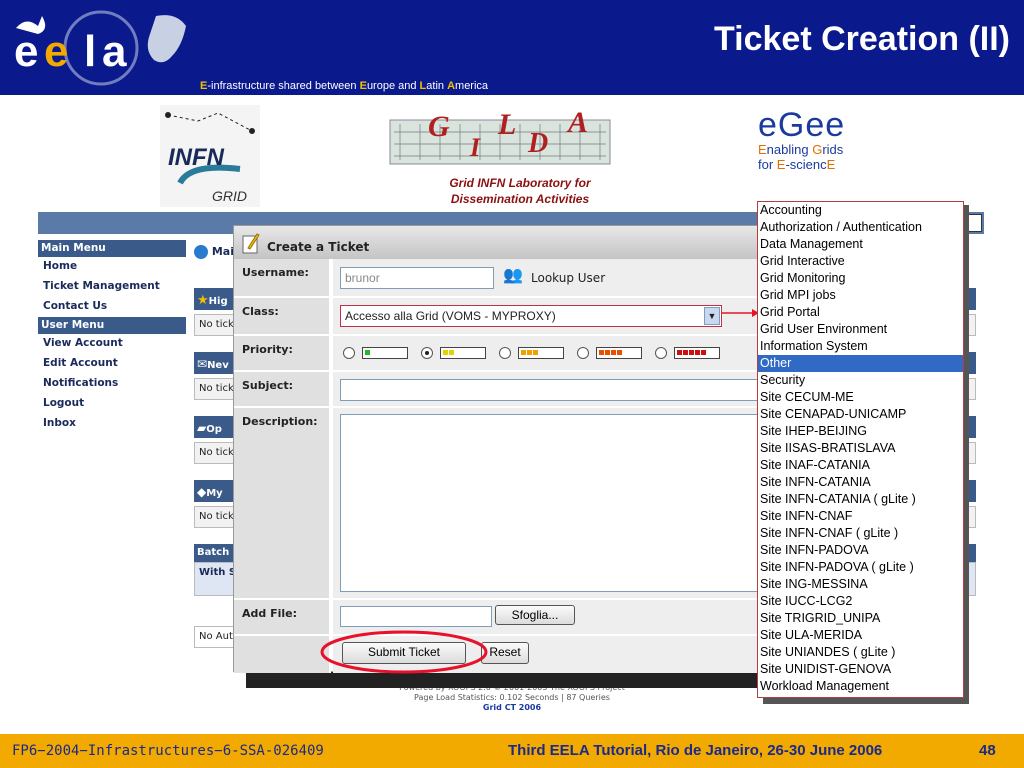  Describe the element at coordinates (168, 751) in the screenshot. I see `project-id: FP6−2004−Infrastructures−6-SSA-026409` at that location.